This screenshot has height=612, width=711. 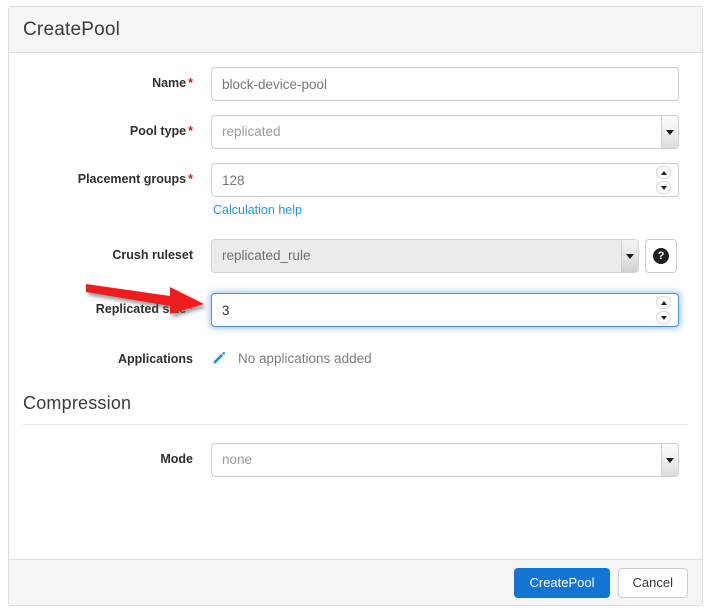 I want to click on question-mark-icon: ?, so click(x=661, y=256).